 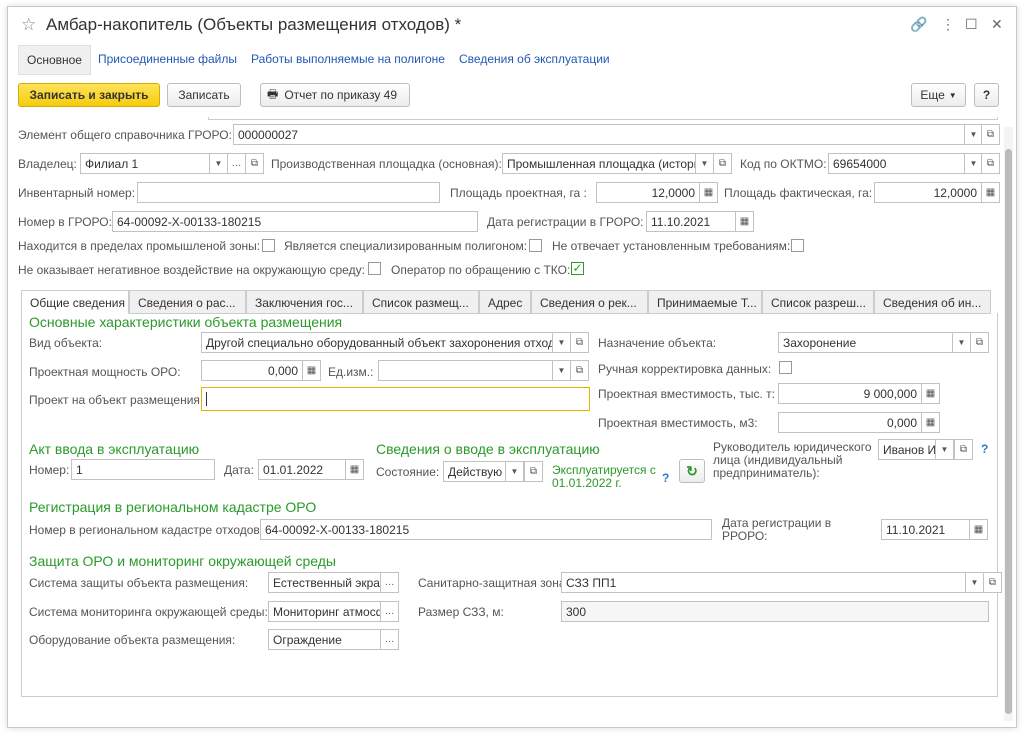 What do you see at coordinates (948, 24) in the screenshot?
I see `more-menu-icon: ⋮` at bounding box center [948, 24].